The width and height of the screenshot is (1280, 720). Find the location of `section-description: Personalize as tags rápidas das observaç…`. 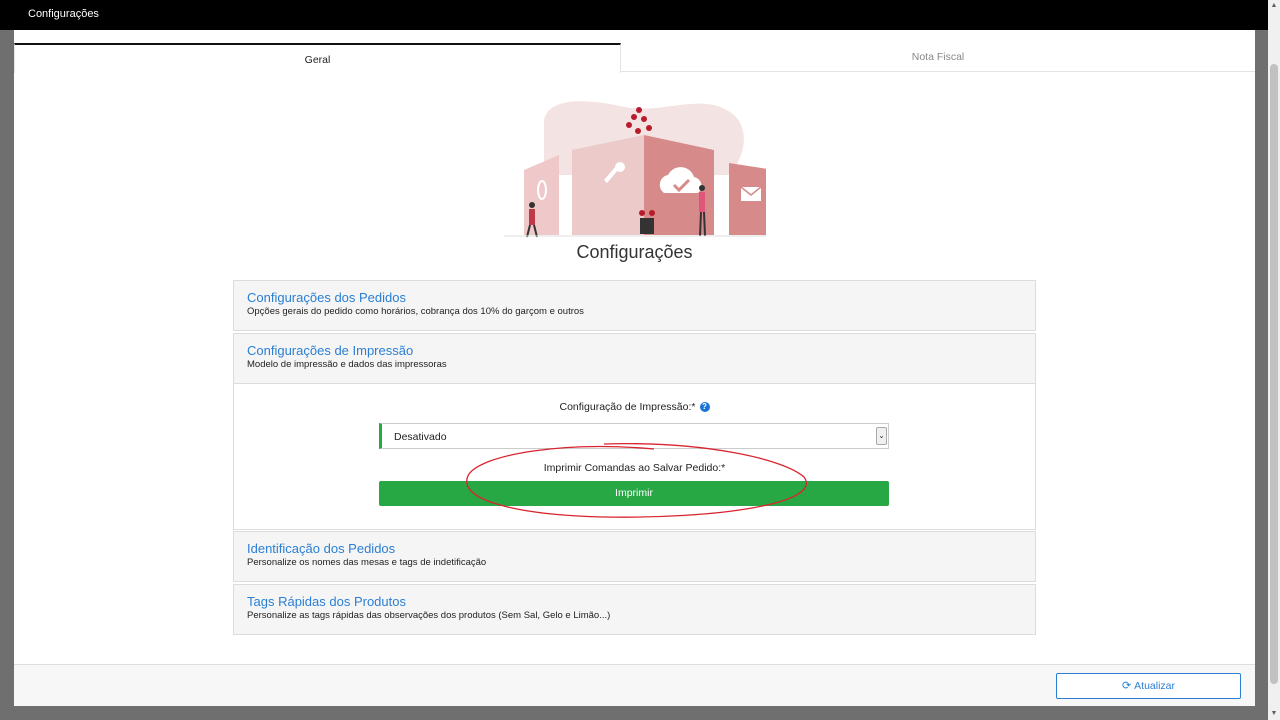

section-description: Personalize as tags rápidas das observaç… is located at coordinates (429, 615).